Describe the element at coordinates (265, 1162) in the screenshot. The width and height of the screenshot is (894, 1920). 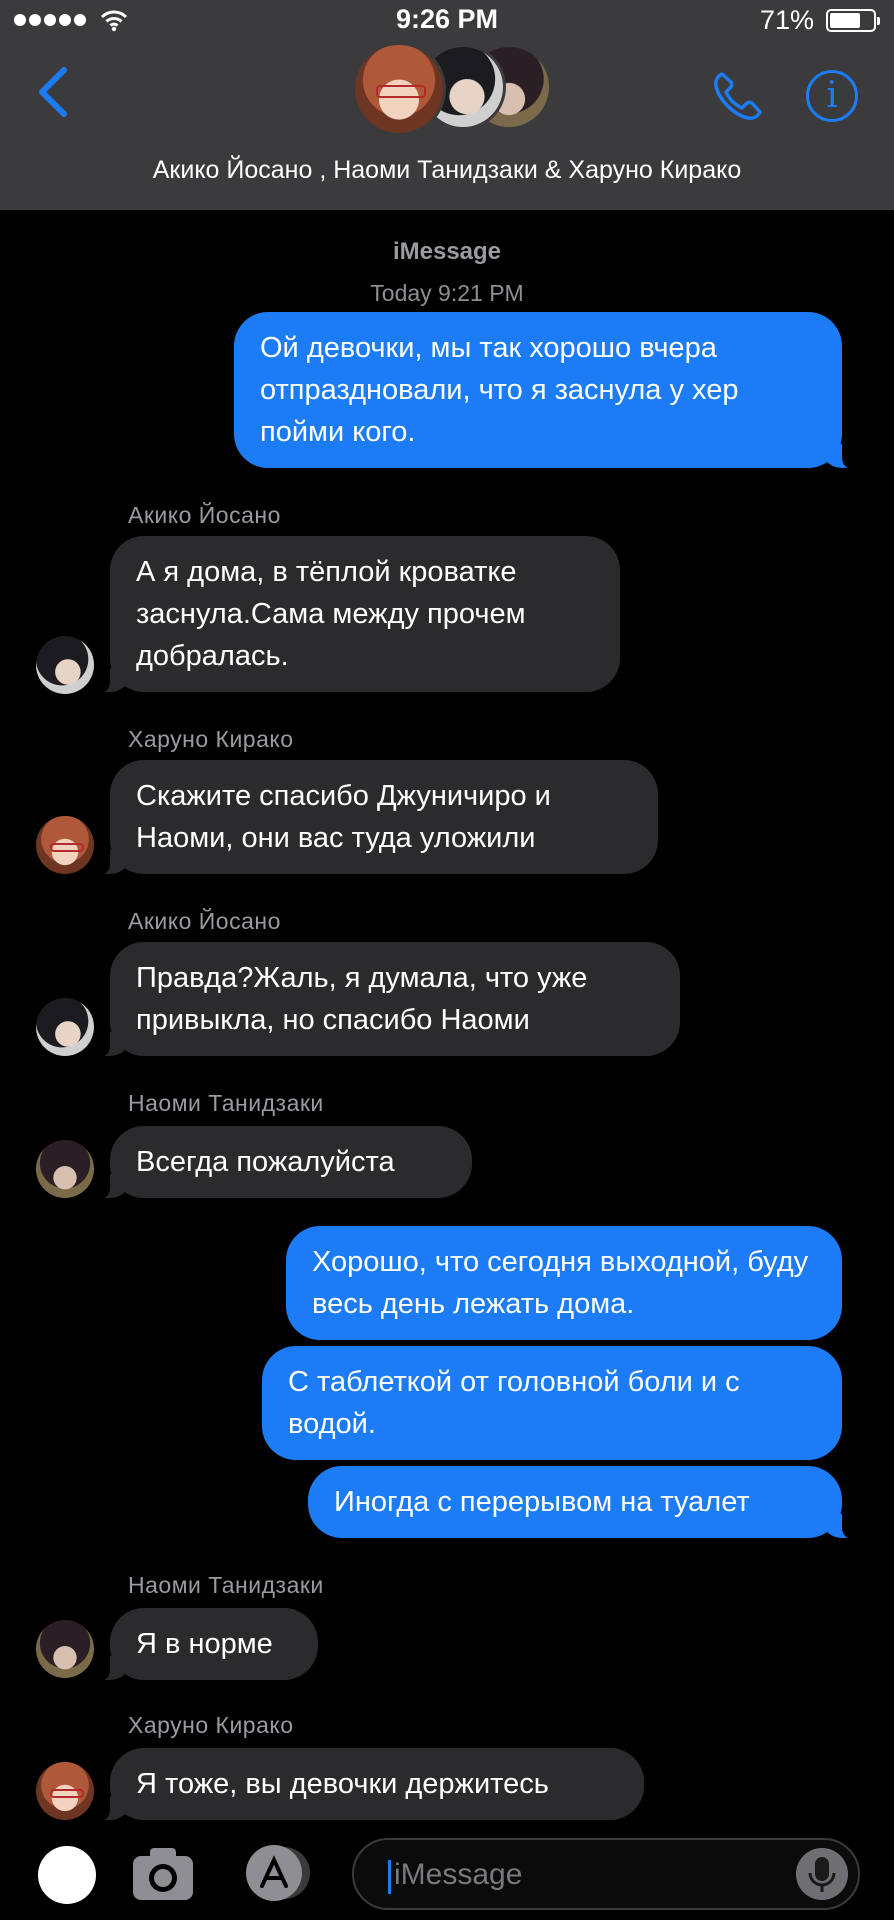
I see `message-text: Всегда пожалуйста` at that location.